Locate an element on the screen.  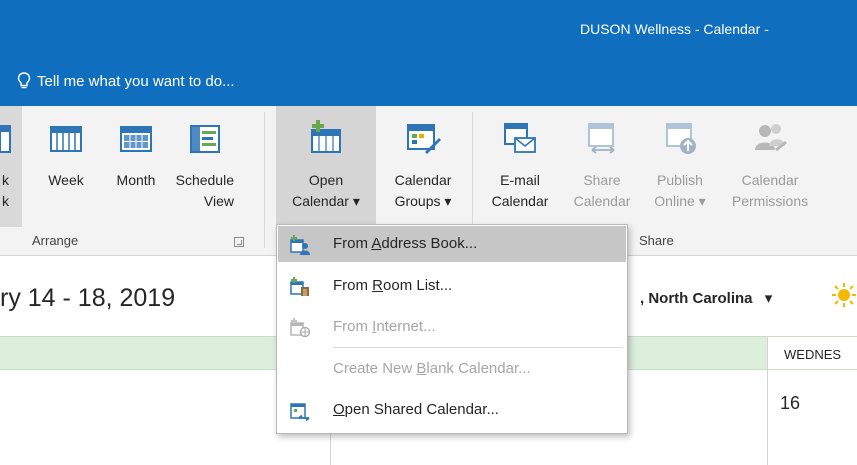
share-calendar-label-2: Calendar is located at coordinates (602, 201).